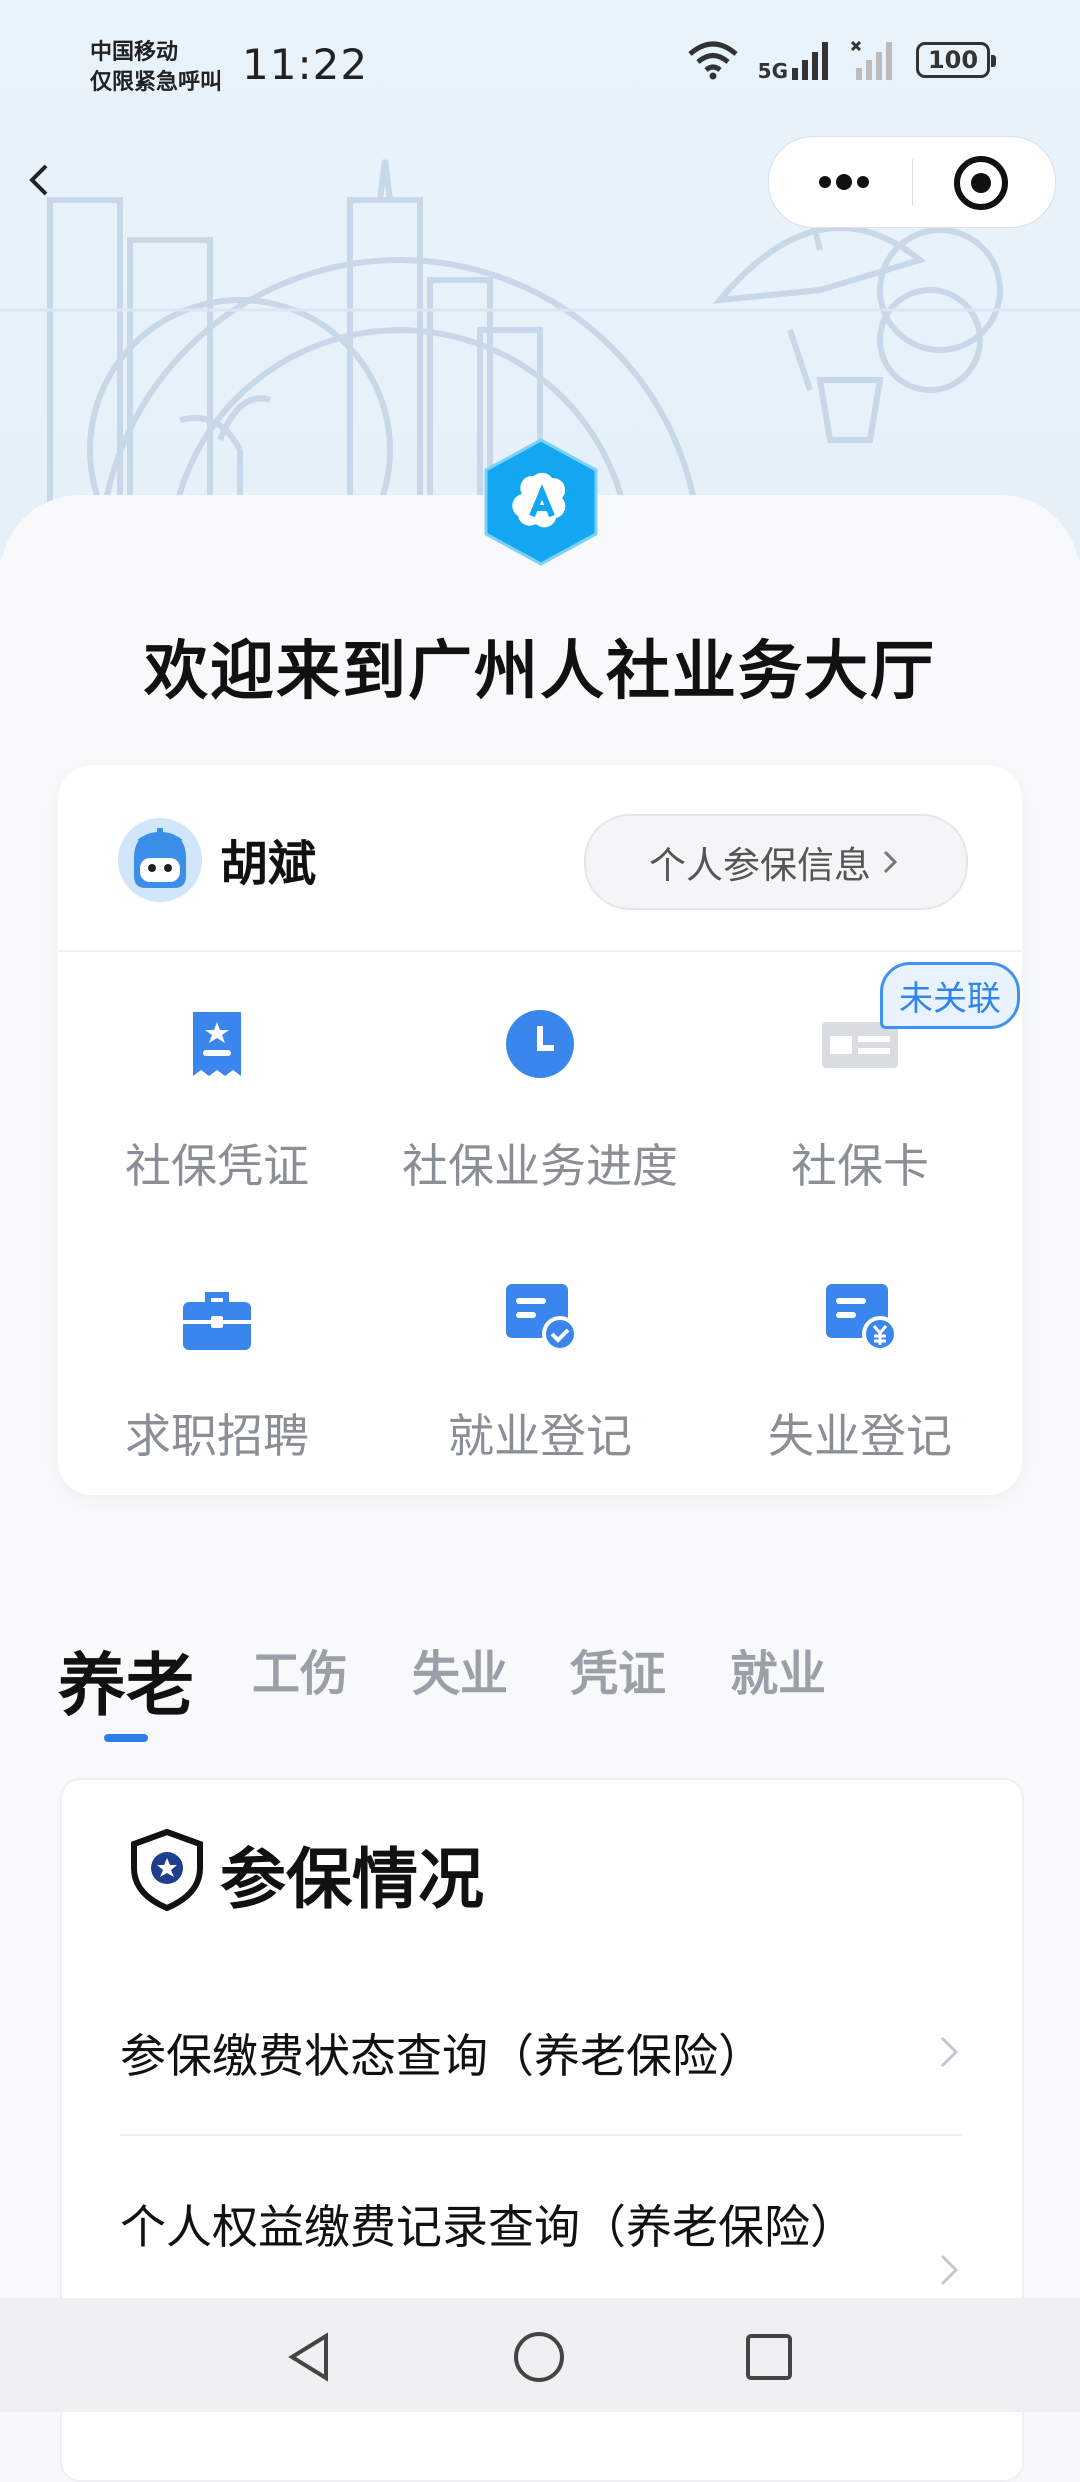  I want to click on tile-job-seeking: 求职招聘, so click(217, 1372).